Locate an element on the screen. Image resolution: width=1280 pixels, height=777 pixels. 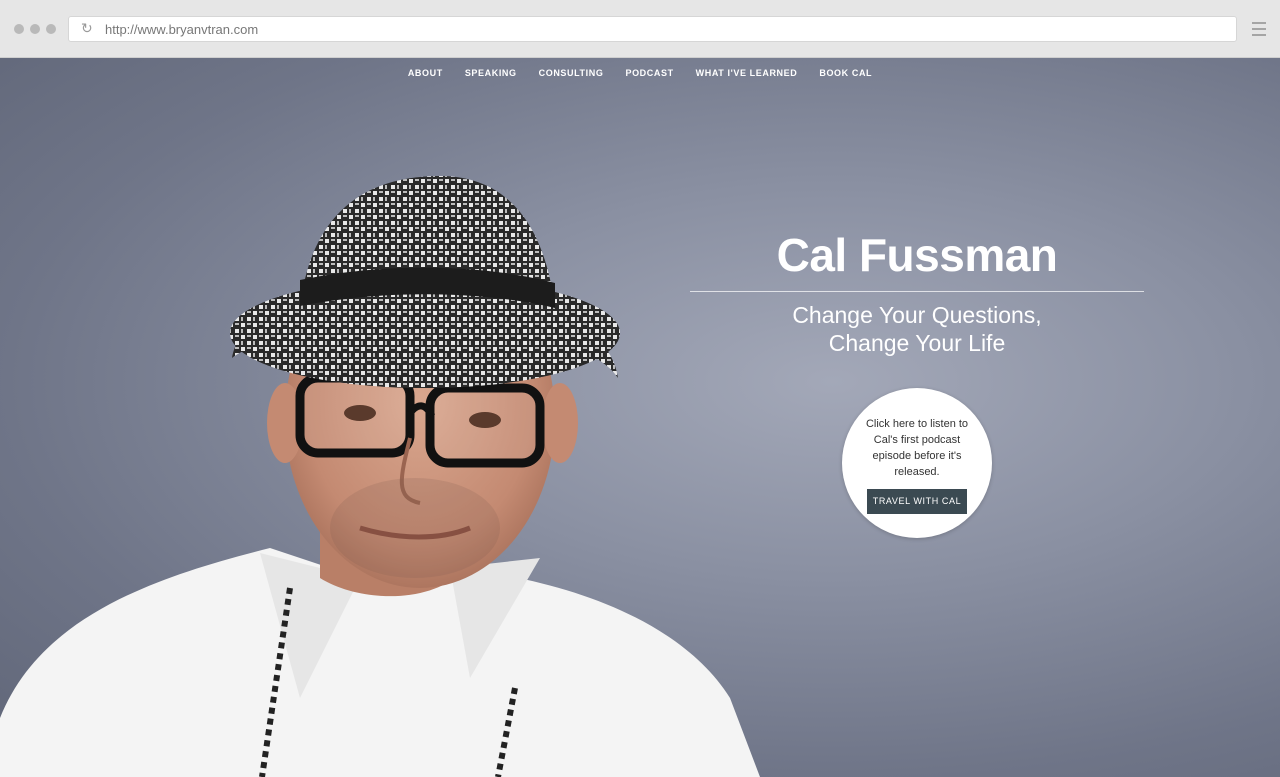
browser-chrome: ↻ http://www.bryanvtran.com is located at coordinates (640, 29).